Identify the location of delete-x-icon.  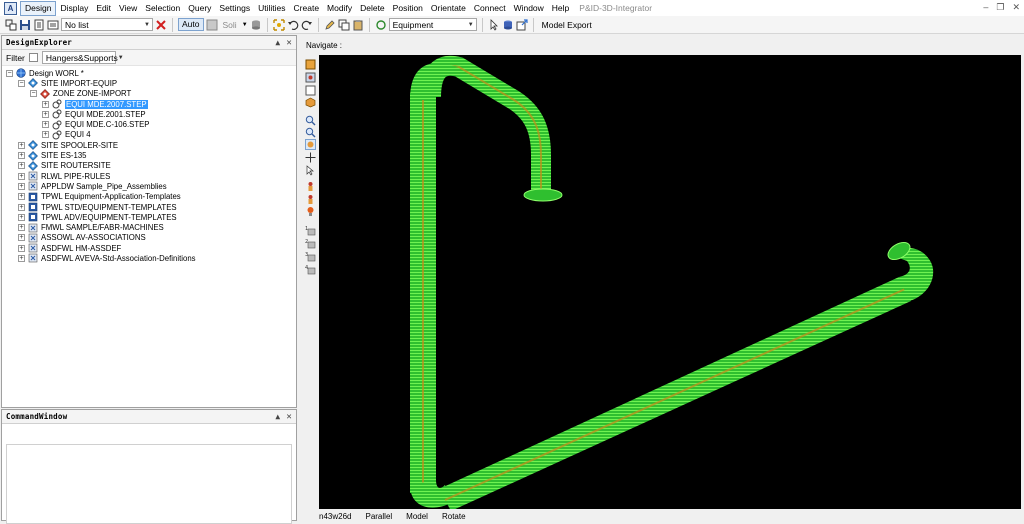
(161, 25).